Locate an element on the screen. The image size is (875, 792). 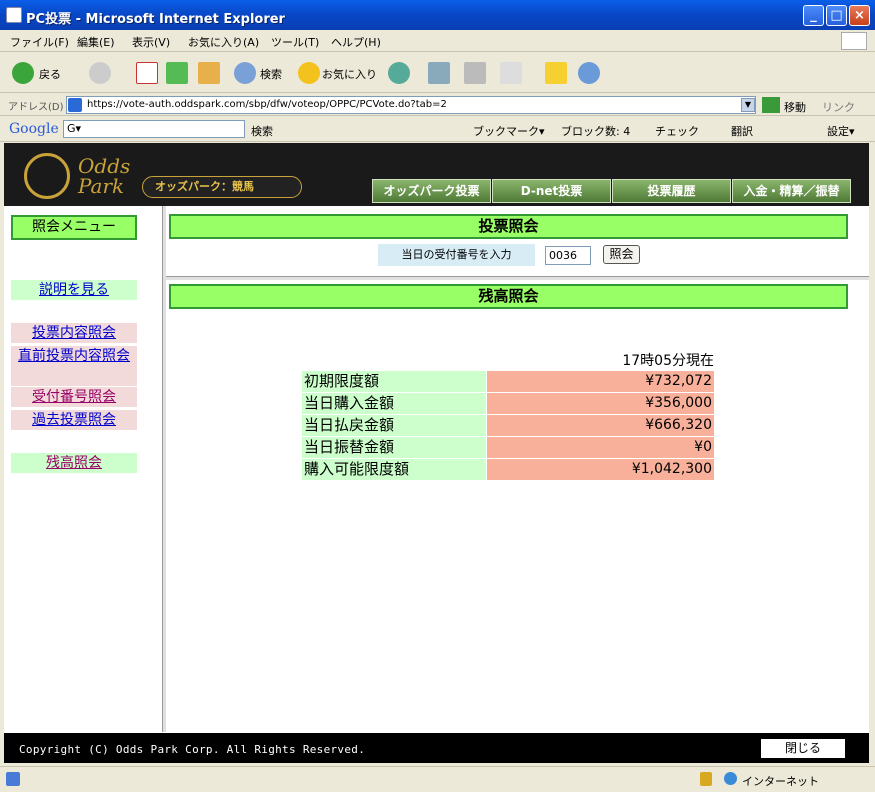
menu-title: 照会メニュー is located at coordinates (74, 227).